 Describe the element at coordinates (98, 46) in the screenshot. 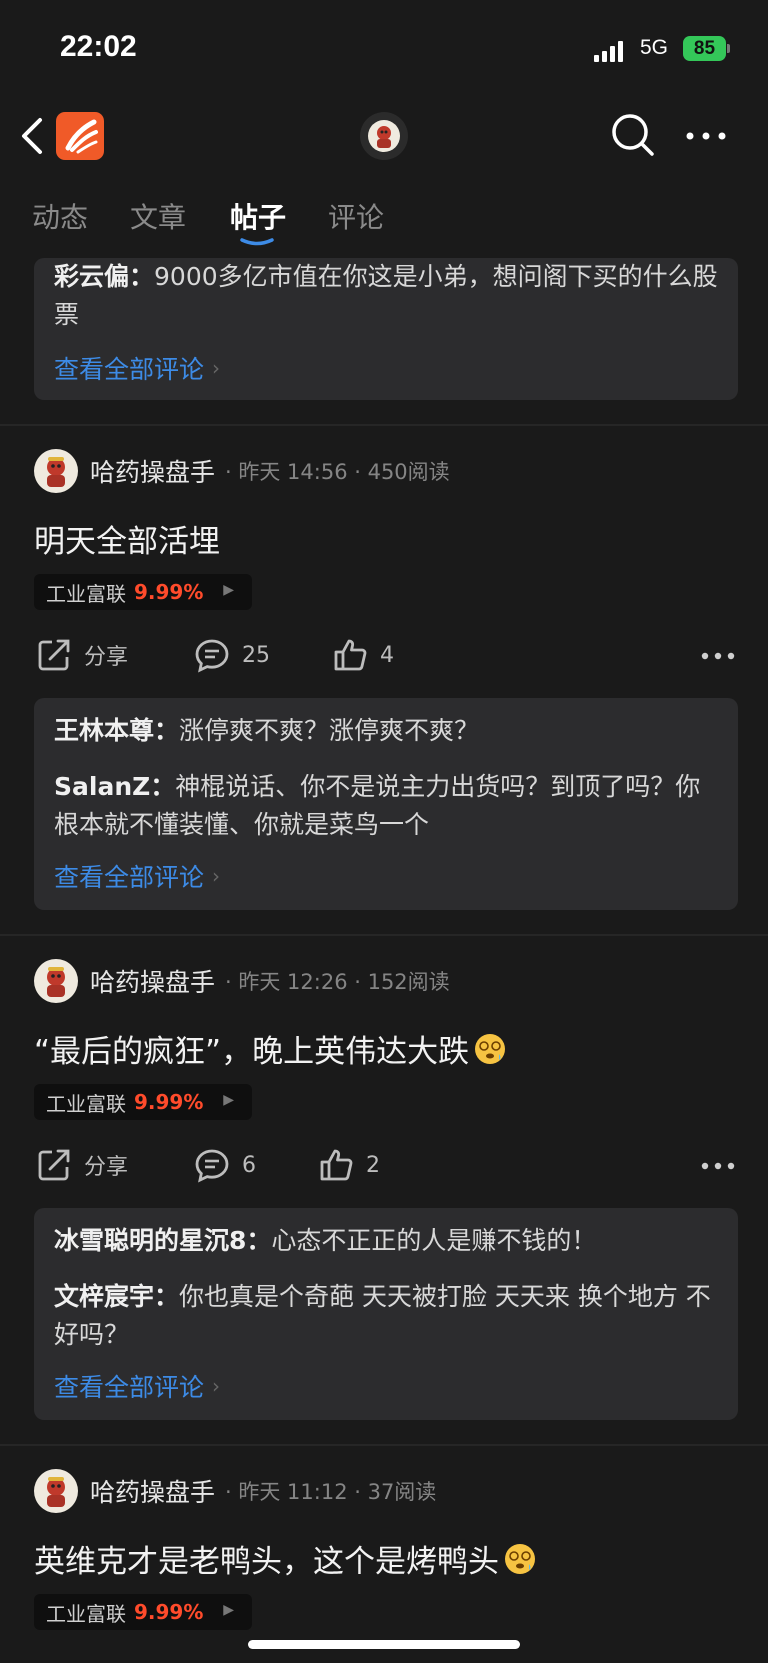

I see `status-time: 22:02` at that location.